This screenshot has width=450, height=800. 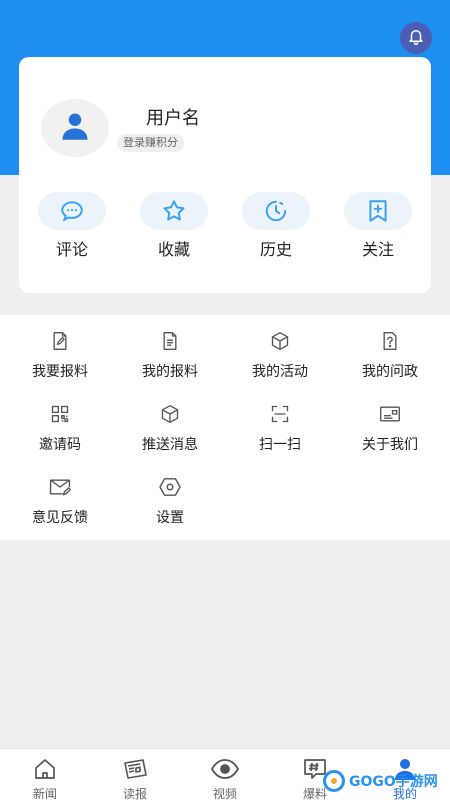 I want to click on comment-icon, so click(x=72, y=211).